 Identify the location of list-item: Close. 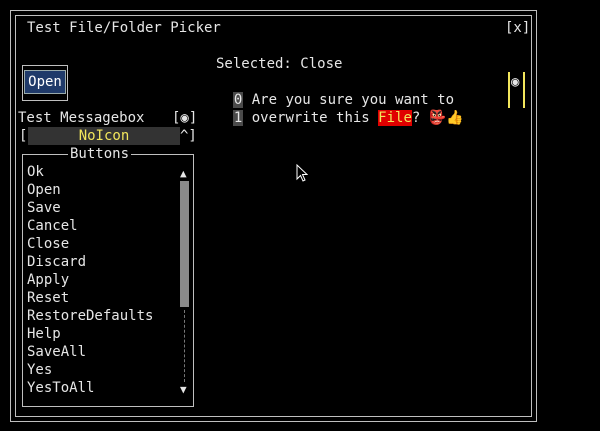
(90, 244).